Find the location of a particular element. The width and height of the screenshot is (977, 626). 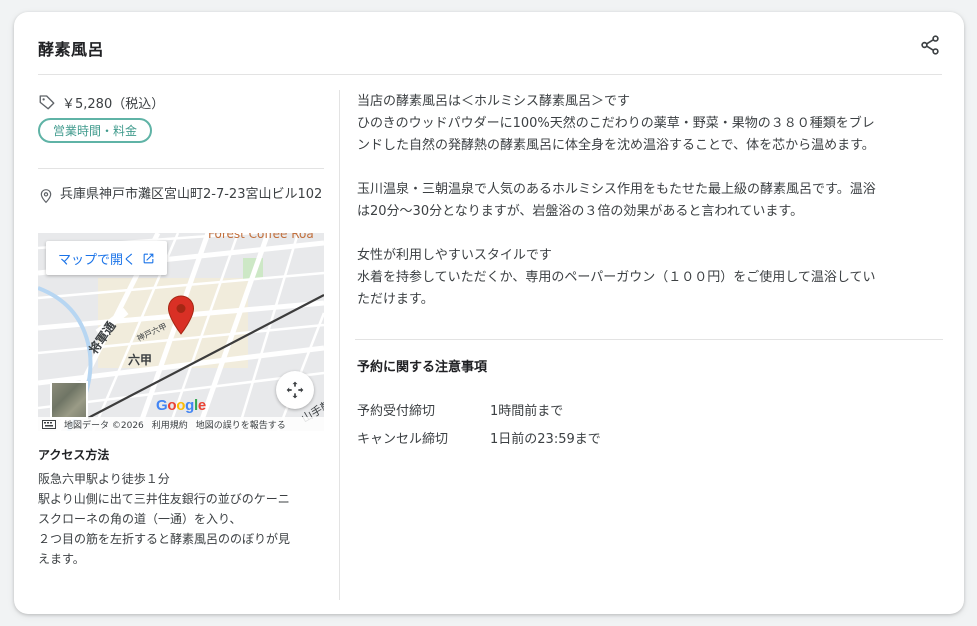

access-line: えます。 is located at coordinates (61, 559).